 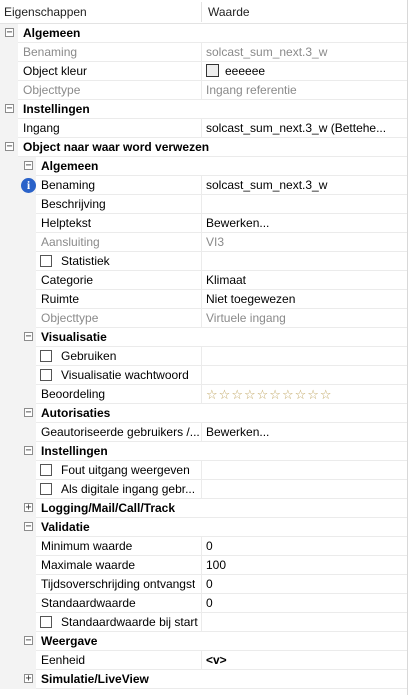 I want to click on property-row: Visualisatie wachtwoord, so click(x=203, y=375).